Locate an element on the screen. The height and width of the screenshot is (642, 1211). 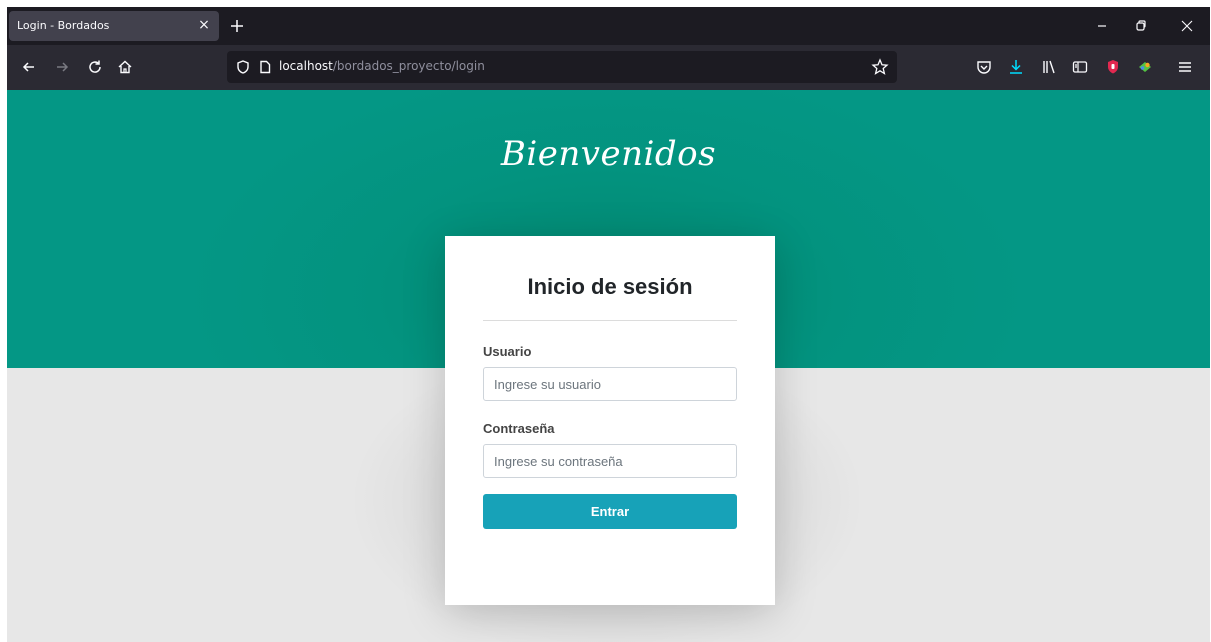
sidebar-button is located at coordinates (1080, 67).